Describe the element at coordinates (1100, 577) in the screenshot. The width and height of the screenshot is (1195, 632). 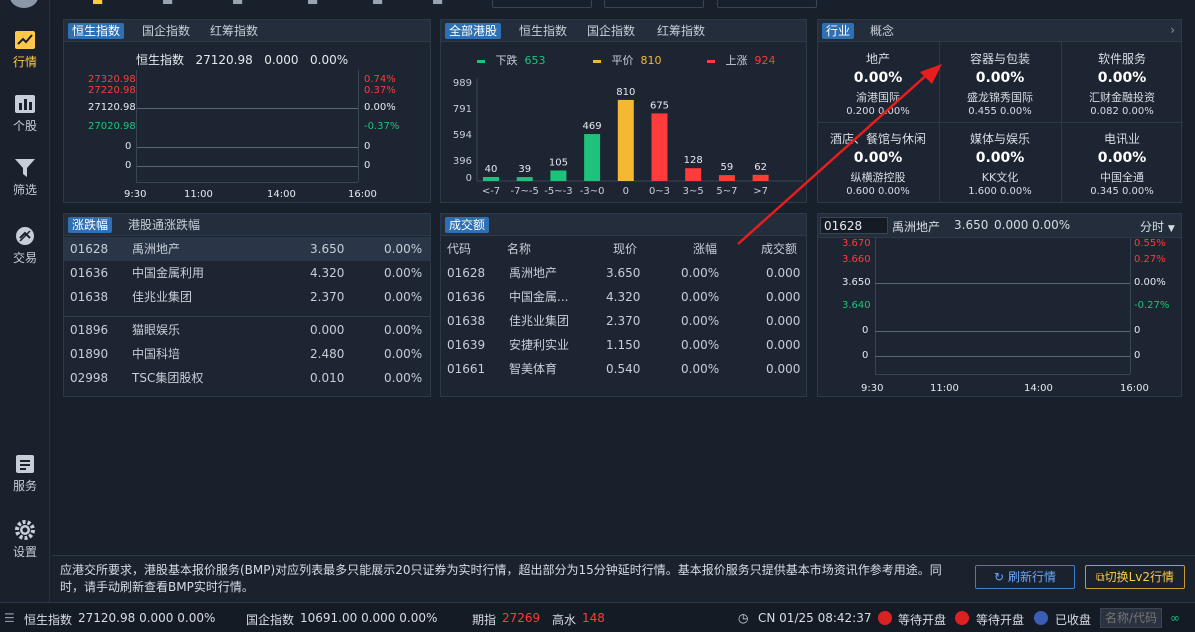
I see `copy-icon: ⧉` at that location.